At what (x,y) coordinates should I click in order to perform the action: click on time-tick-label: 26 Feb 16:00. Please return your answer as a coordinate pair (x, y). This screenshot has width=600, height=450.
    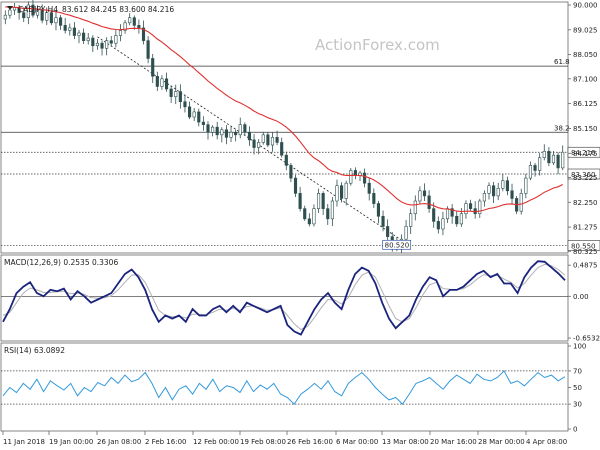
    Looking at the image, I should click on (310, 442).